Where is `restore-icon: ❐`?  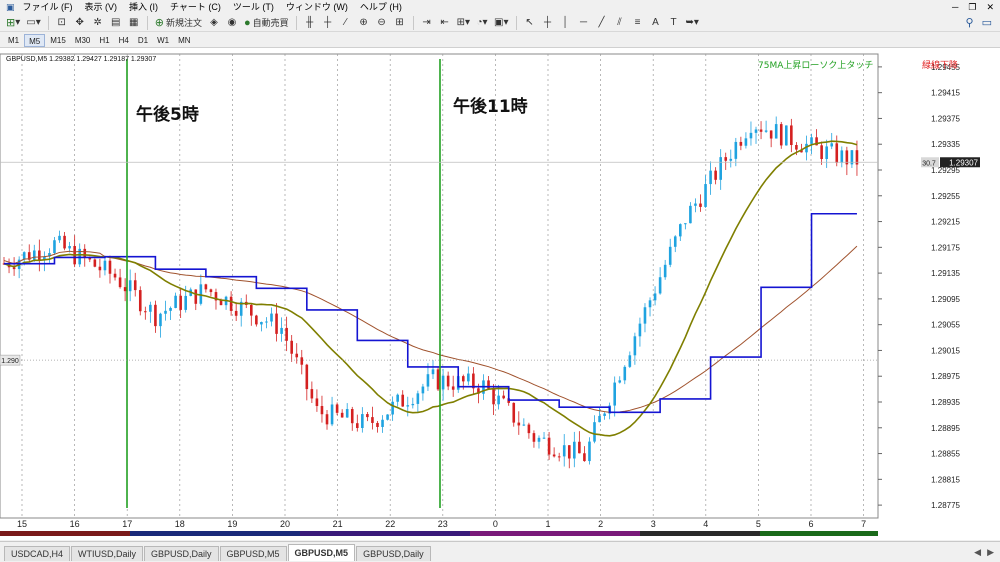
restore-icon: ❐ is located at coordinates (972, 7).